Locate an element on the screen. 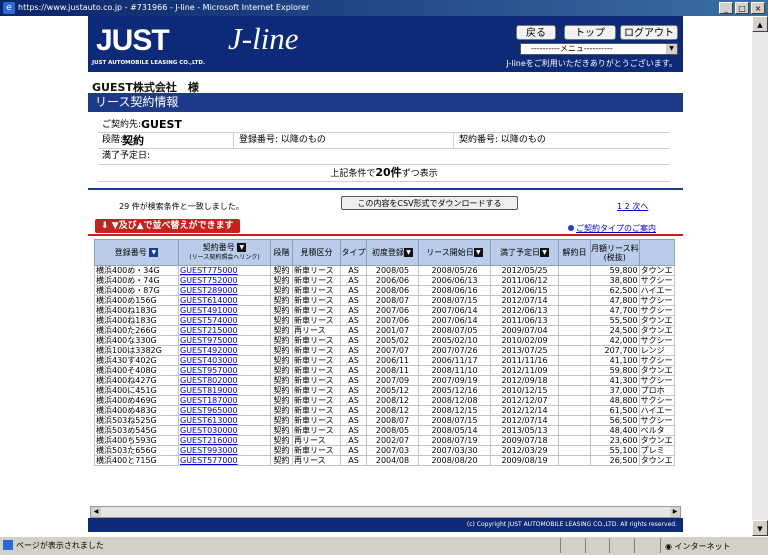  contract-link: GUEST957000 is located at coordinates (224, 370).